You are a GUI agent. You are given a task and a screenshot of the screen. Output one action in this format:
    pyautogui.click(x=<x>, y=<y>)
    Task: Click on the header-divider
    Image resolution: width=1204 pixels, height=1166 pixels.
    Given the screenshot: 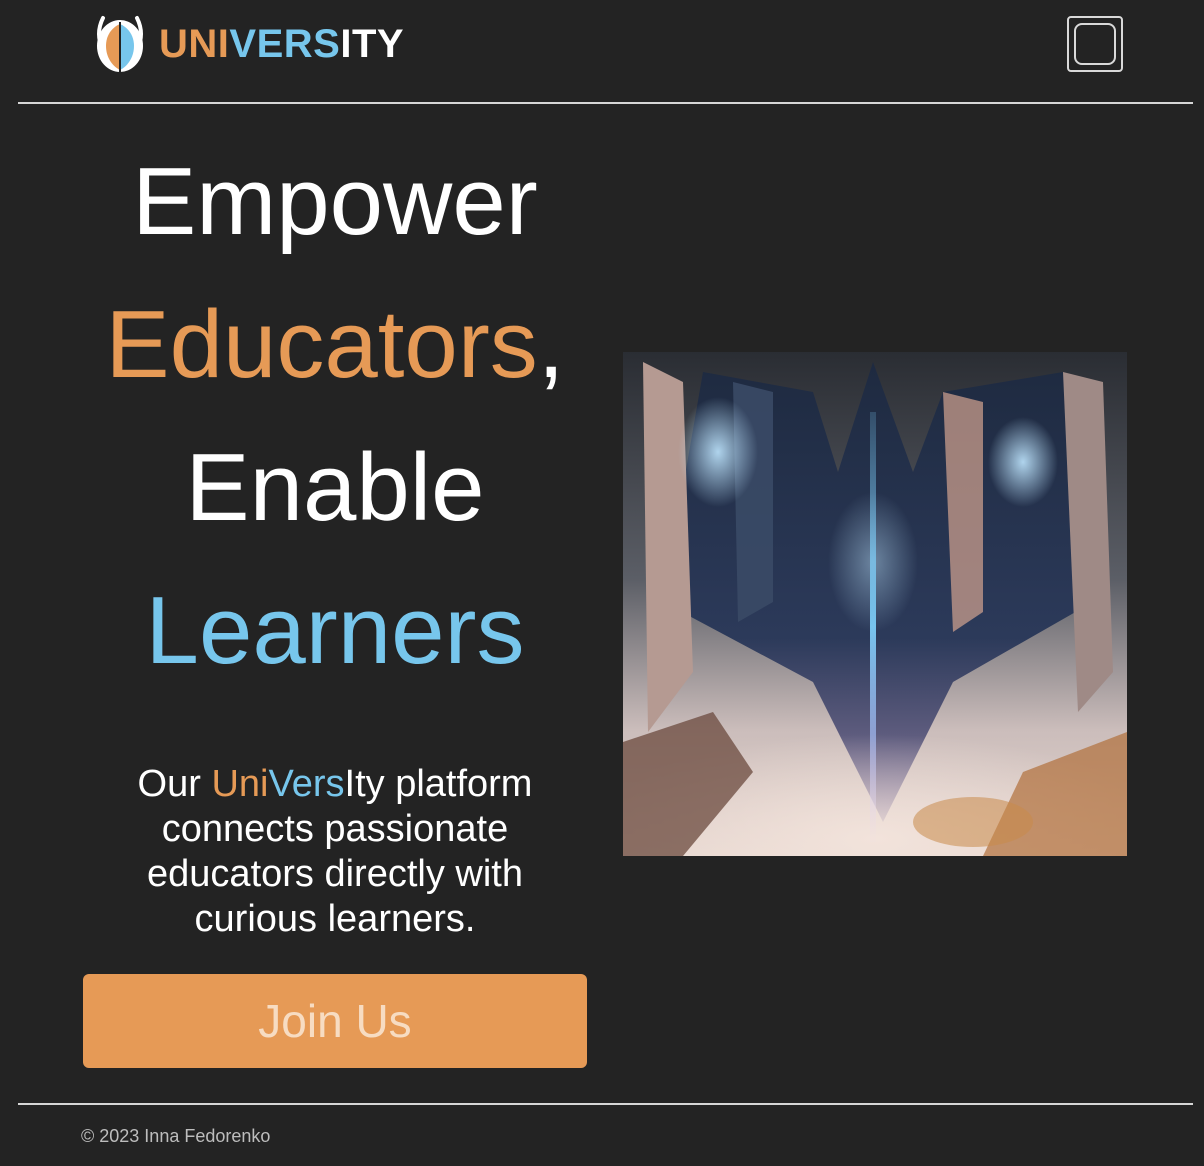 What is the action you would take?
    pyautogui.click(x=605, y=103)
    